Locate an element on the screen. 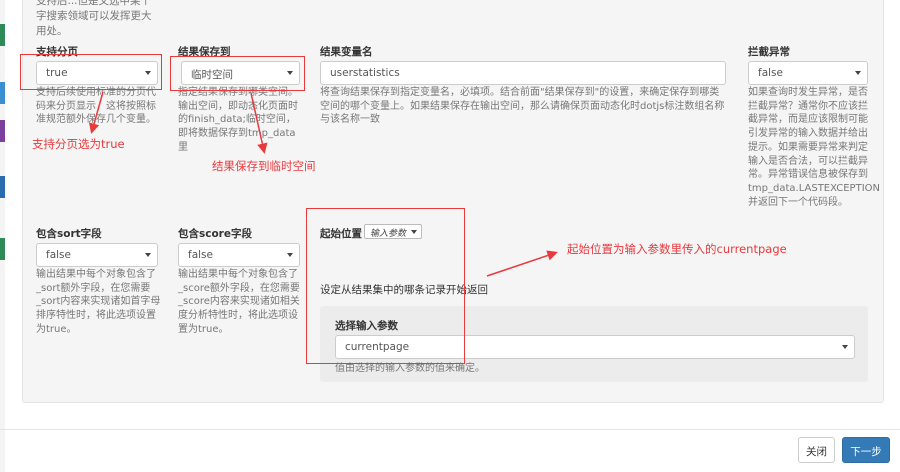 This screenshot has height=472, width=900. score-select-value: false is located at coordinates (200, 255).